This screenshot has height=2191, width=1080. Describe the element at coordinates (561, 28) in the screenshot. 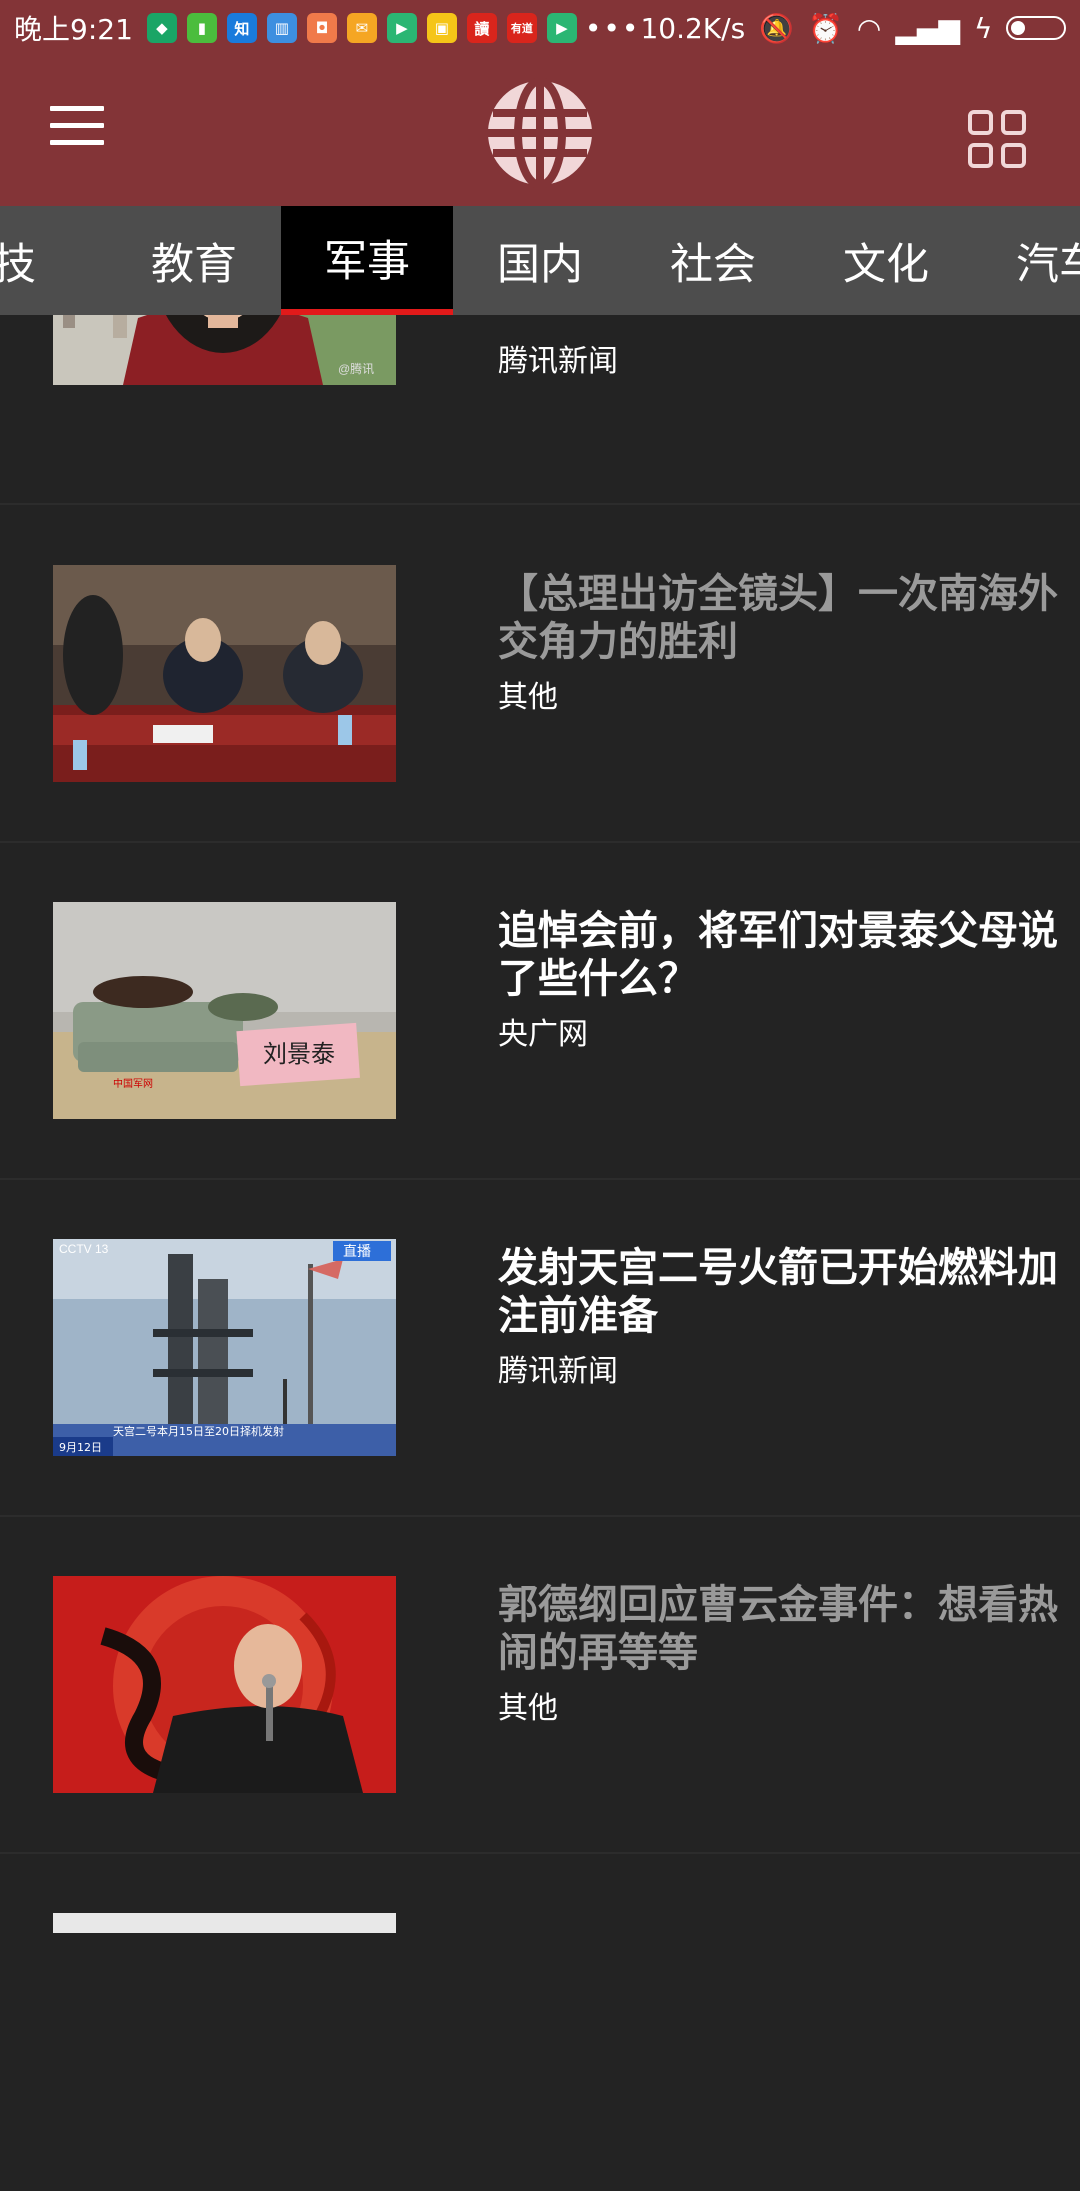

I see `play-app-icon: ▶` at that location.